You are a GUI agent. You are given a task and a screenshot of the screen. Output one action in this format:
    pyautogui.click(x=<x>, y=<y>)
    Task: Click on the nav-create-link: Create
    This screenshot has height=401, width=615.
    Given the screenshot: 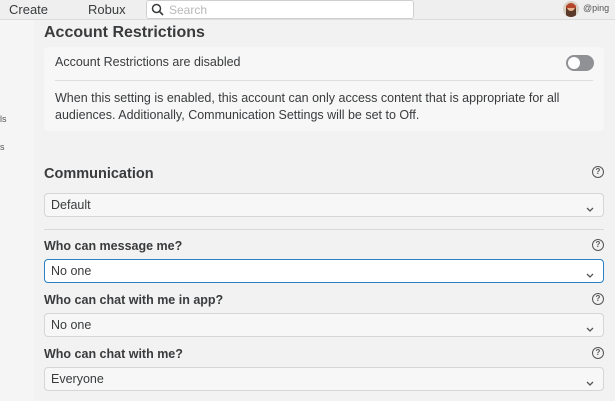 What is the action you would take?
    pyautogui.click(x=28, y=9)
    